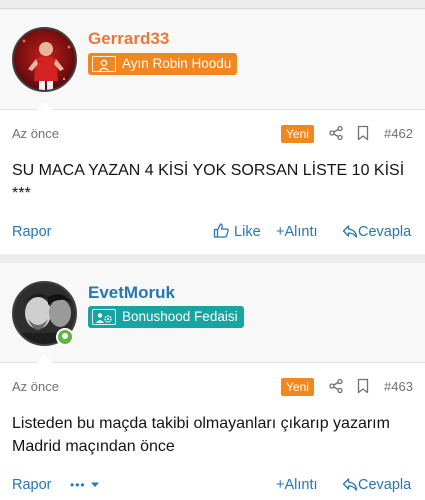 Image resolution: width=425 pixels, height=500 pixels. Describe the element at coordinates (21, 193) in the screenshot. I see `message-line: ***` at that location.